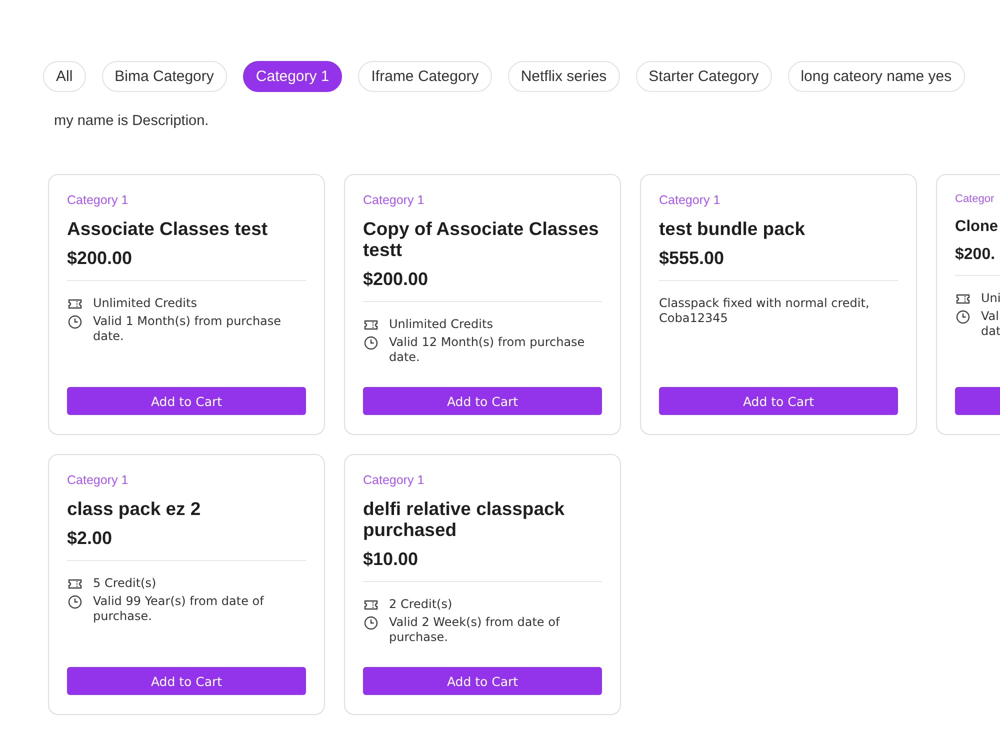 The image size is (1000, 750). Describe the element at coordinates (764, 311) in the screenshot. I see `product-description: Classpack fixed with normal credit, Coba12345` at that location.